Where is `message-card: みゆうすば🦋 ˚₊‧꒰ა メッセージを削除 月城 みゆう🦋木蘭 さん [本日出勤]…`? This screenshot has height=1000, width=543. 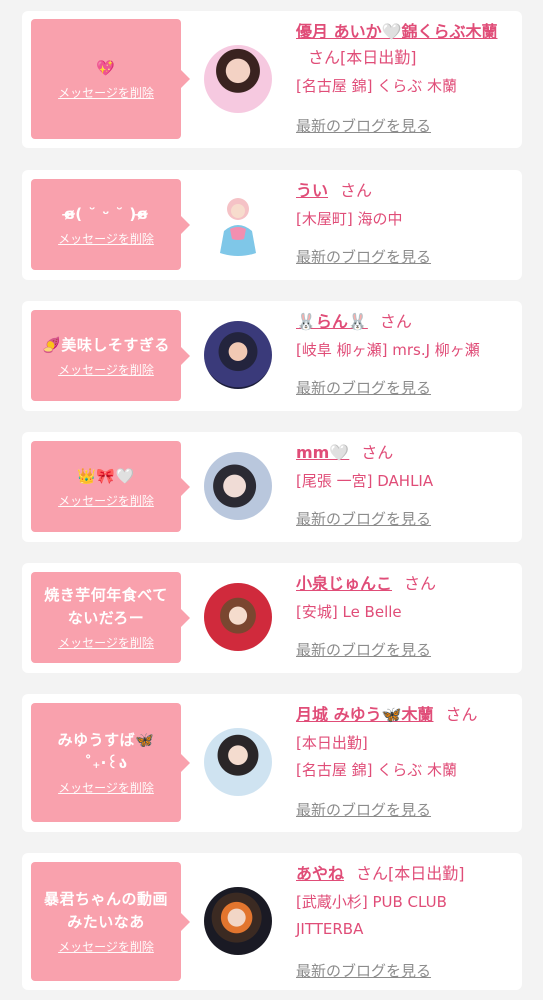 message-card: みゆうすば🦋 ˚₊‧꒰ა メッセージを削除 月城 みゆう🦋木蘭 さん [本日出勤]… is located at coordinates (272, 763).